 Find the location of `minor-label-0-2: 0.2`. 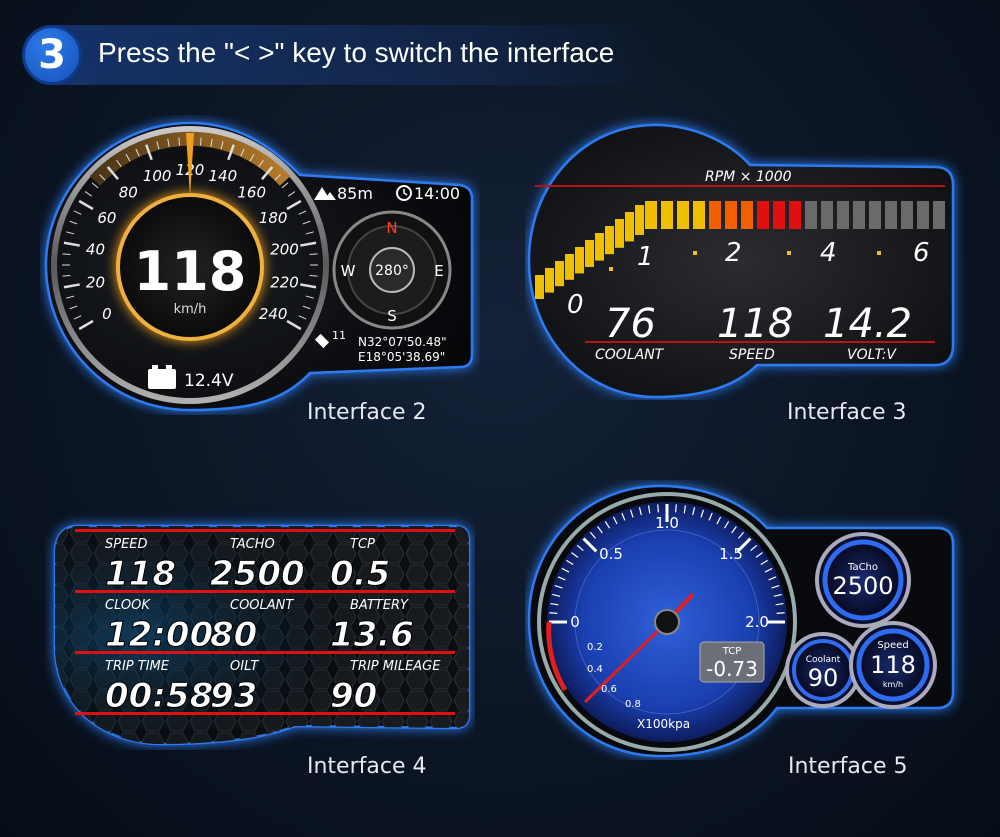

minor-label-0-2: 0.2 is located at coordinates (595, 647).